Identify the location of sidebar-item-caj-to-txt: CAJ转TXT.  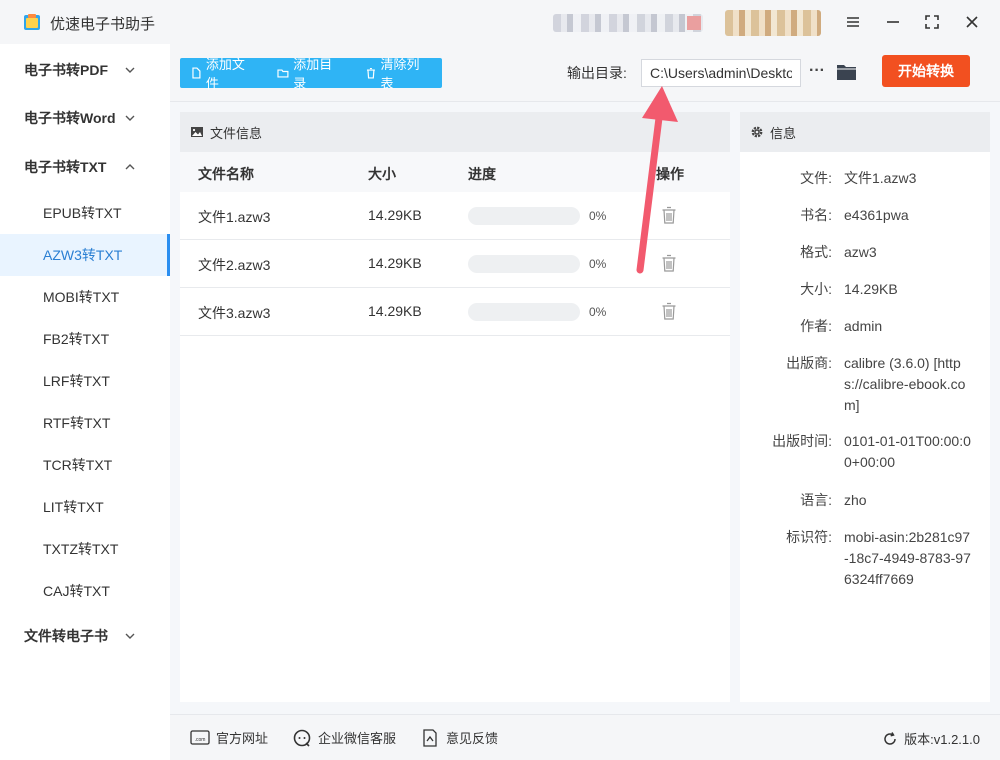
(85, 591).